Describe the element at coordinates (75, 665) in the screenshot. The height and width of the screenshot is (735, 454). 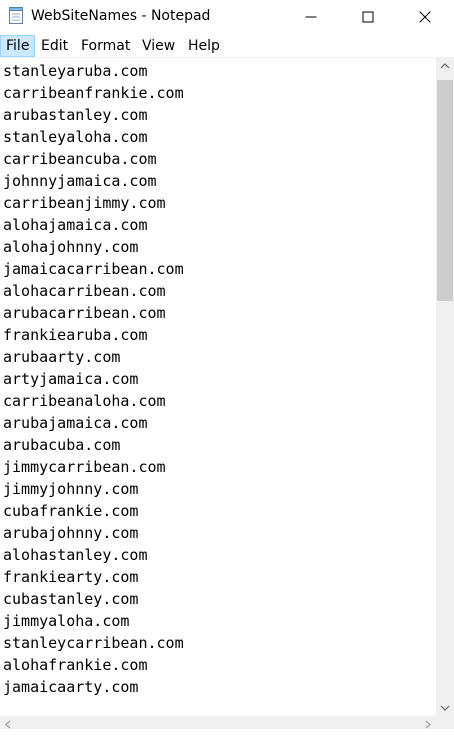
I see `text-line: alohafrankie.com` at that location.